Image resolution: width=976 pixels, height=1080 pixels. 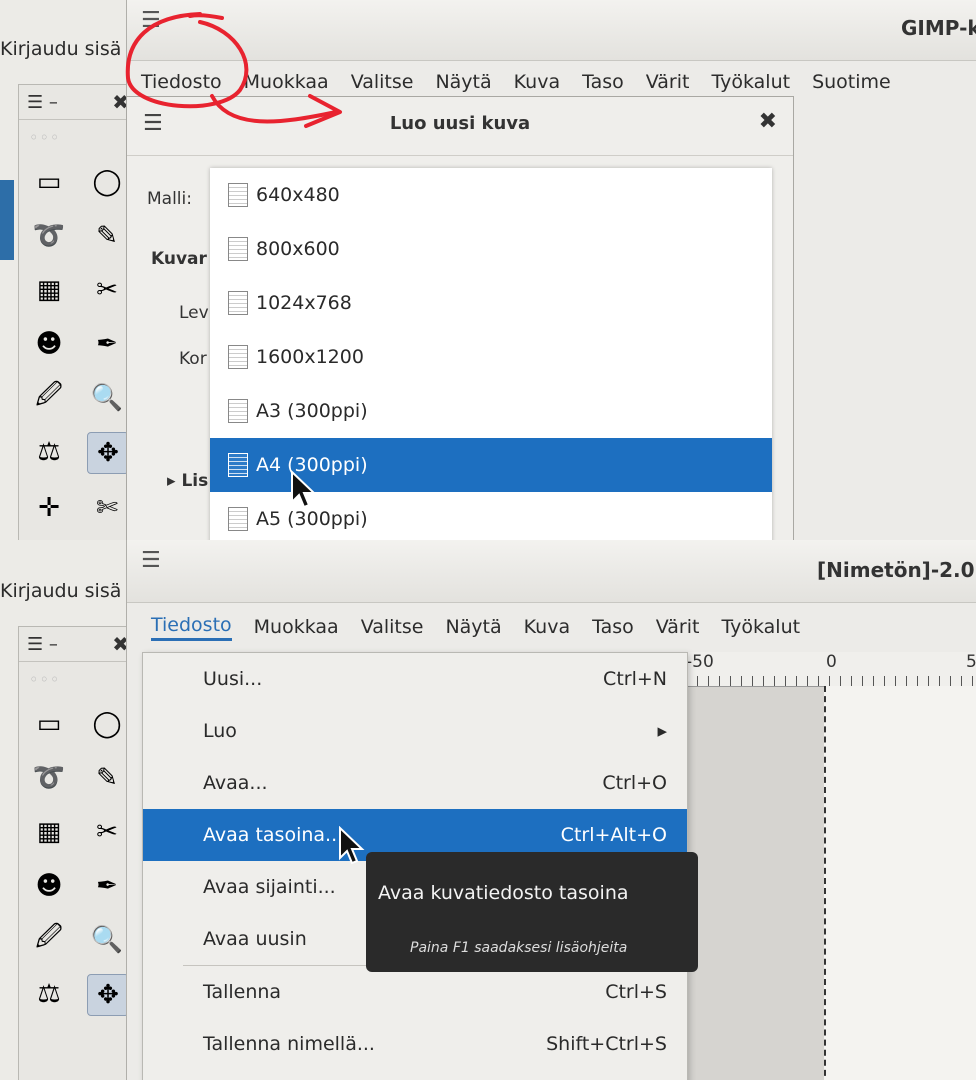 I want to click on horizontal-ruler: -50 0 5, so click(x=831, y=669).